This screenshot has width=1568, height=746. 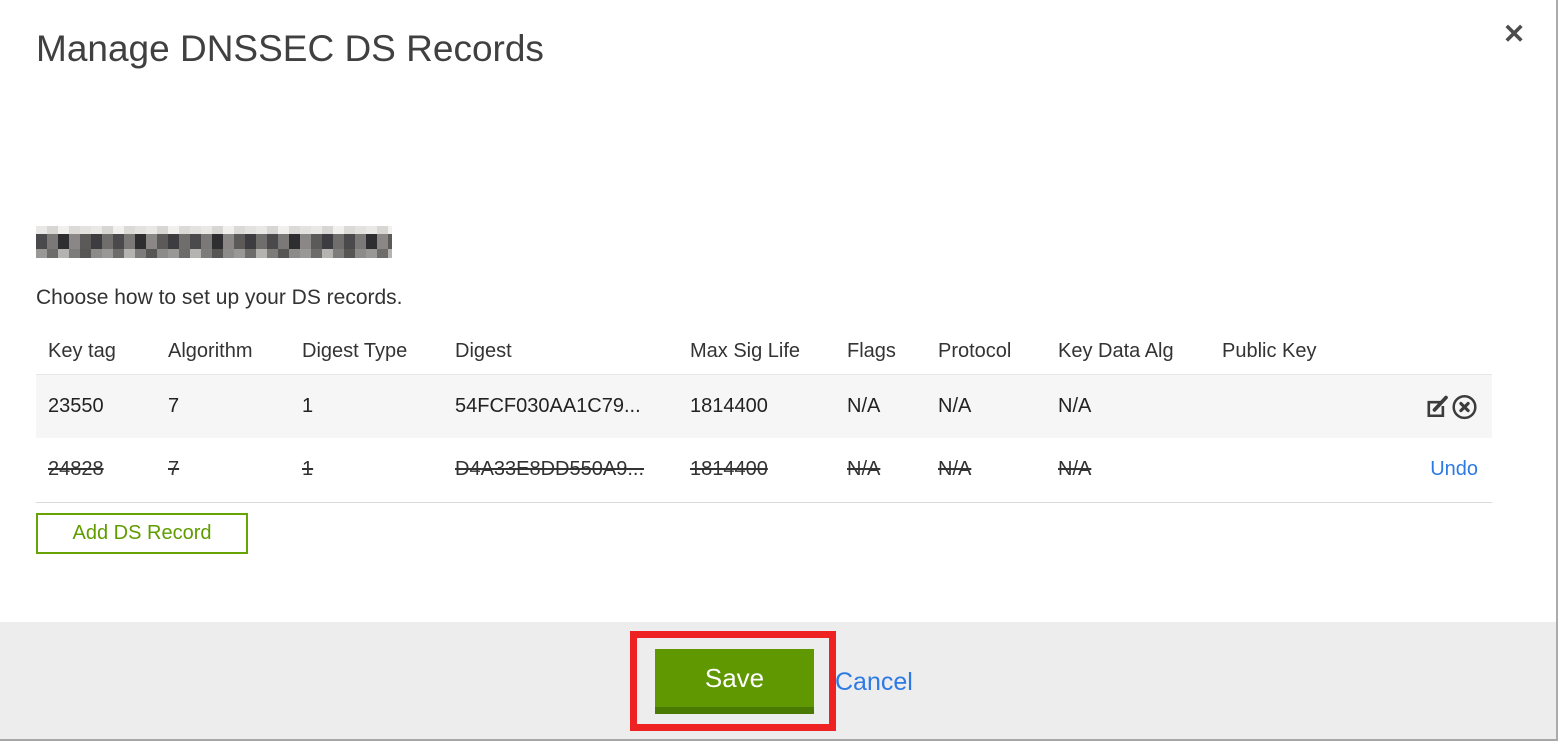 What do you see at coordinates (96, 406) in the screenshot?
I see `cell-key-tag: 23550` at bounding box center [96, 406].